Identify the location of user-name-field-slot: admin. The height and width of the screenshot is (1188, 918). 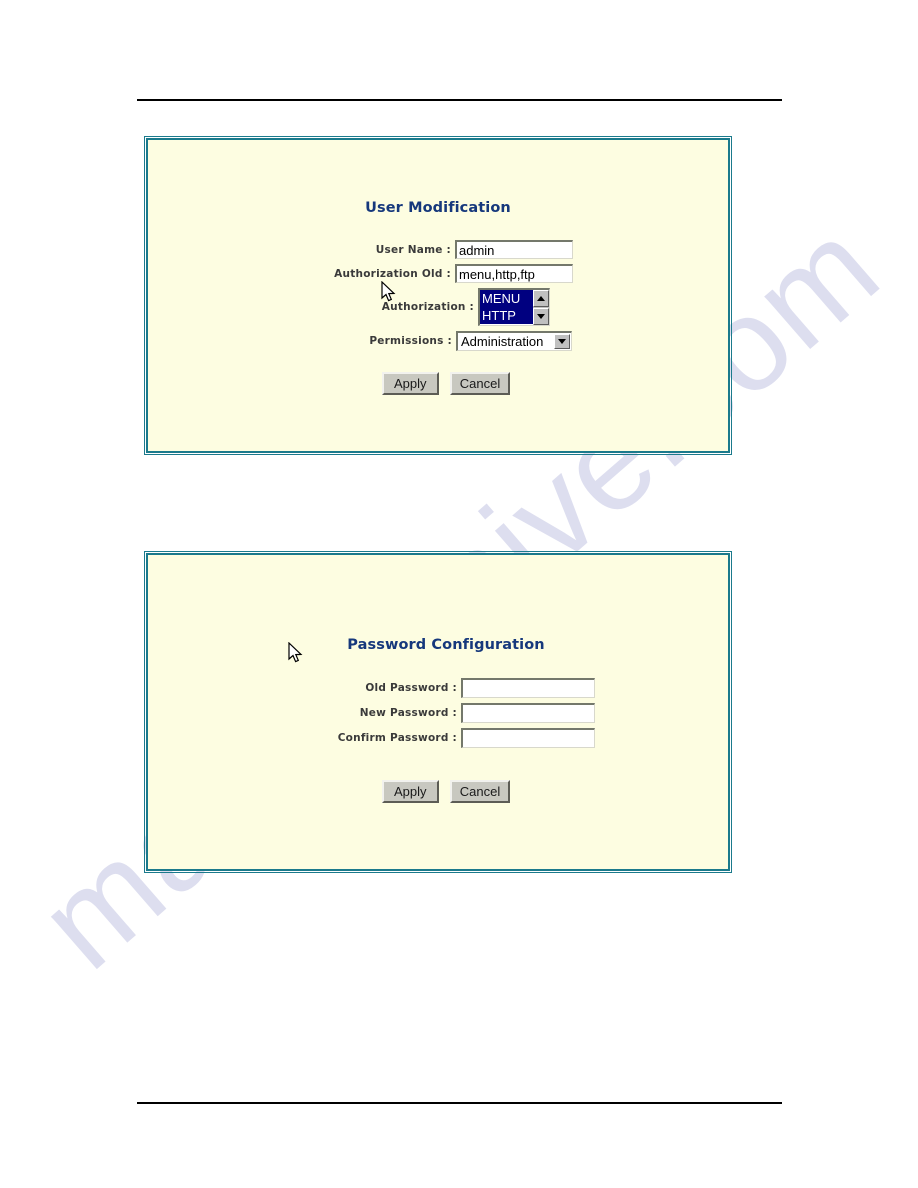
(514, 249).